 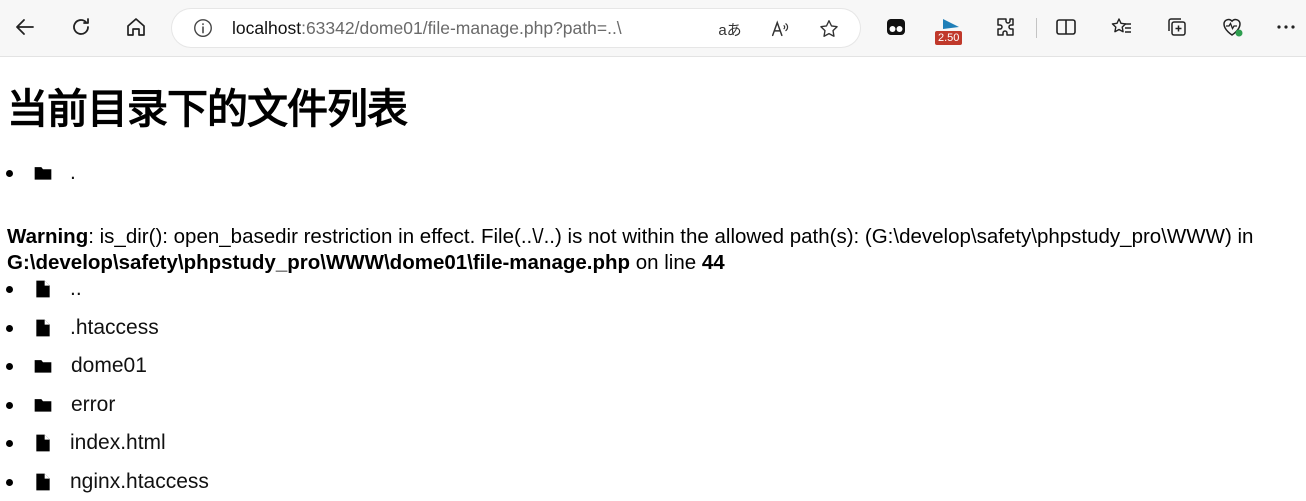 What do you see at coordinates (93, 404) in the screenshot?
I see `entry-name: error` at bounding box center [93, 404].